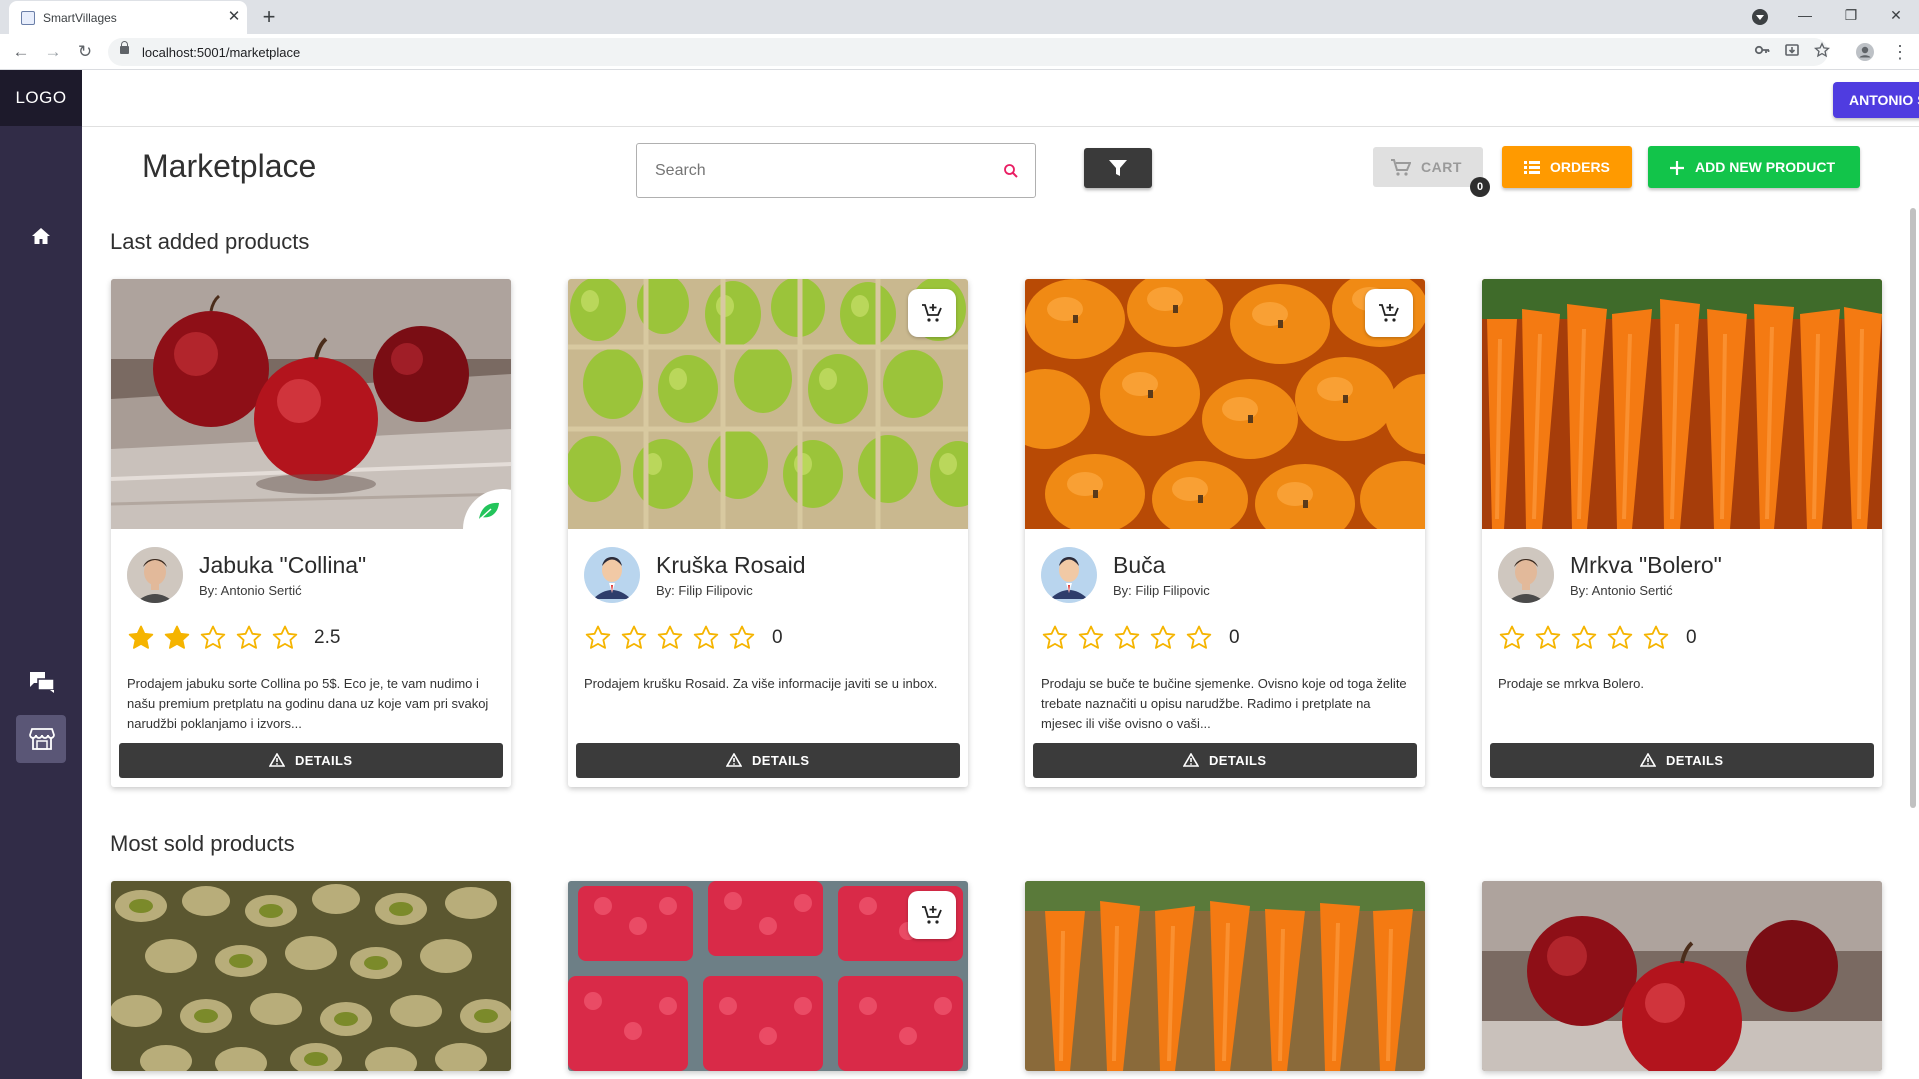 The image size is (1919, 1079). Describe the element at coordinates (234, 17) in the screenshot. I see `tab-close-icon: ✕` at that location.